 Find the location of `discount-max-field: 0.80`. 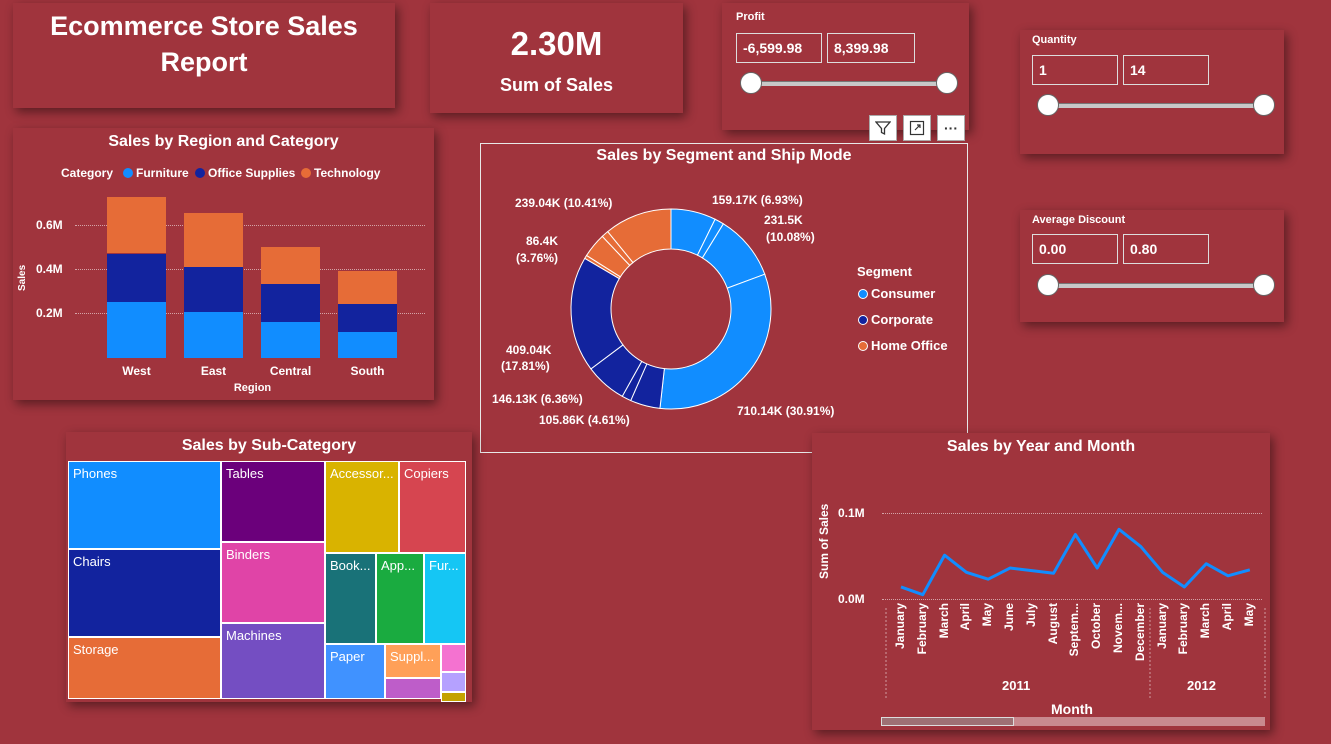

discount-max-field: 0.80 is located at coordinates (1166, 249).